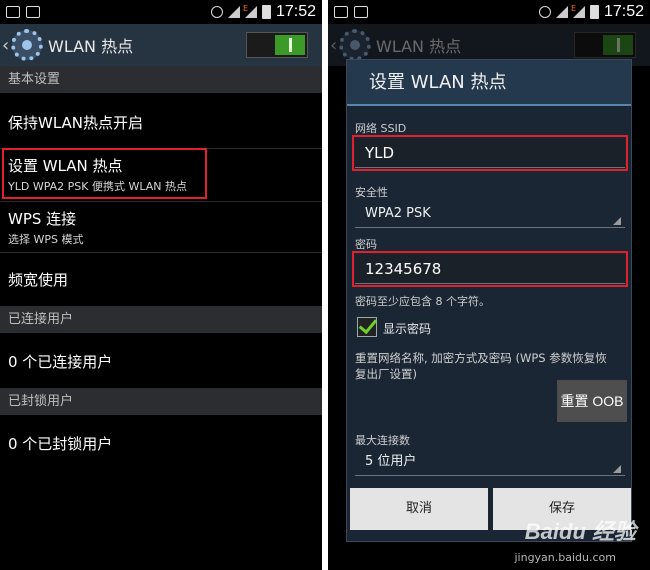  Describe the element at coordinates (60, 361) in the screenshot. I see `connected-users-item: 0 个已连接用户` at that location.